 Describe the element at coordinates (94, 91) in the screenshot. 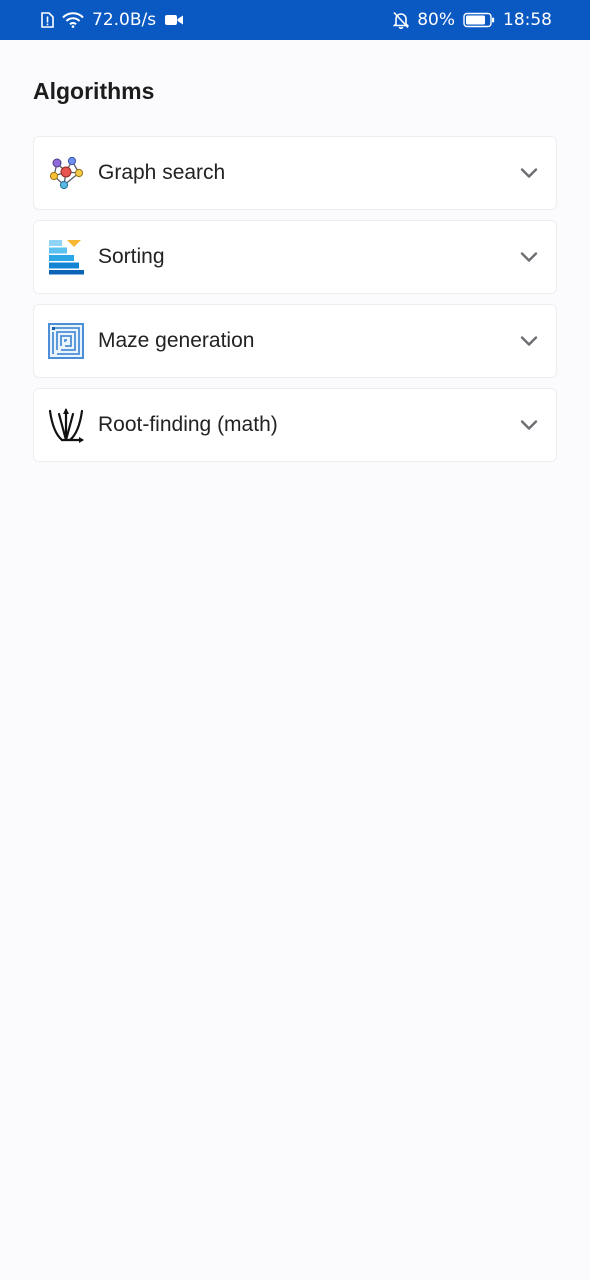

I see `page-title: Algorithms` at that location.